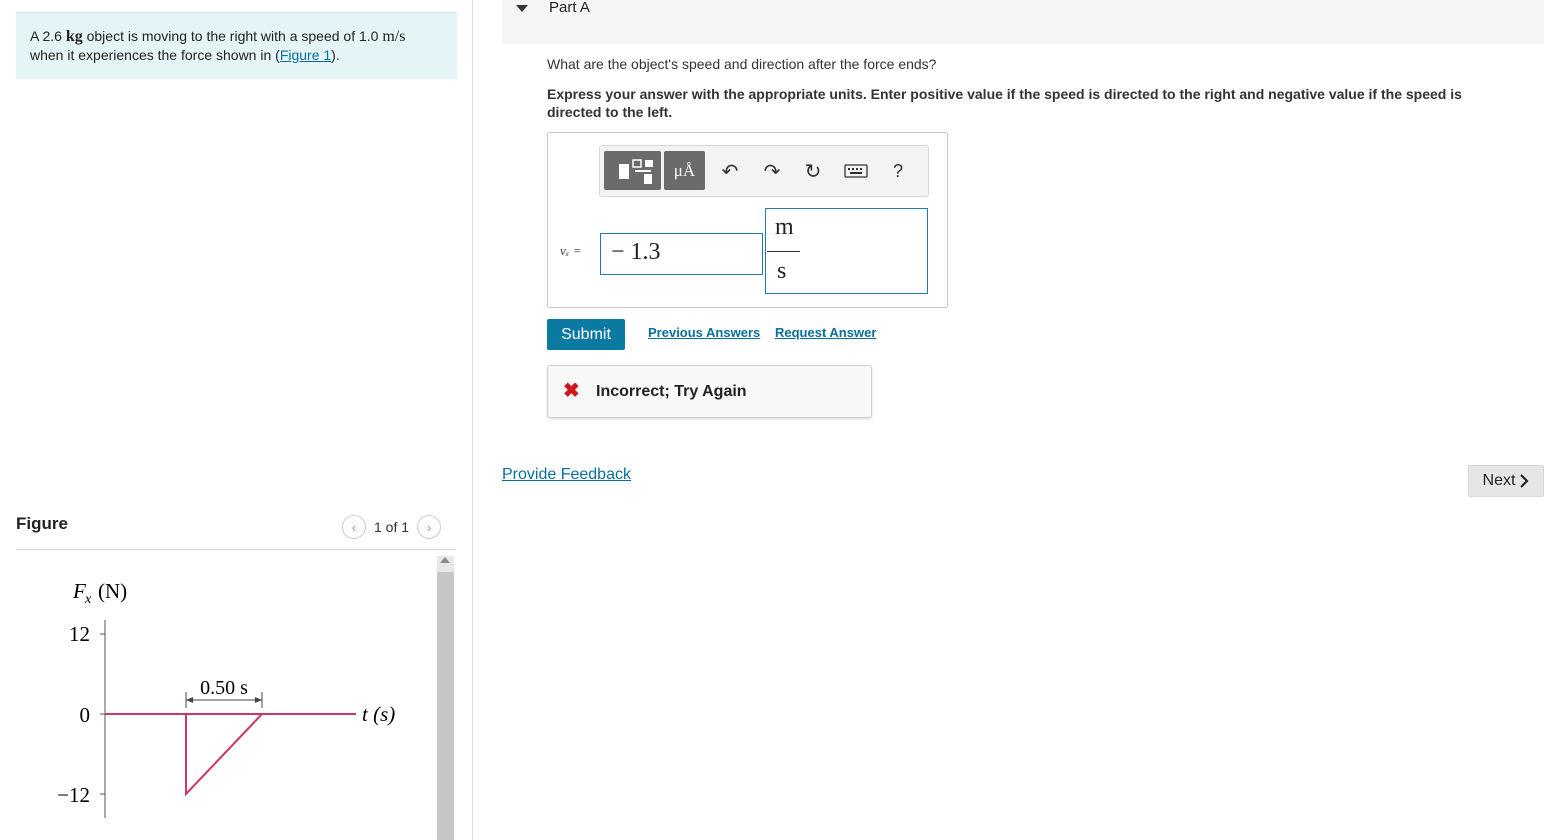  What do you see at coordinates (784, 227) in the screenshot?
I see `unit-numerator: m` at bounding box center [784, 227].